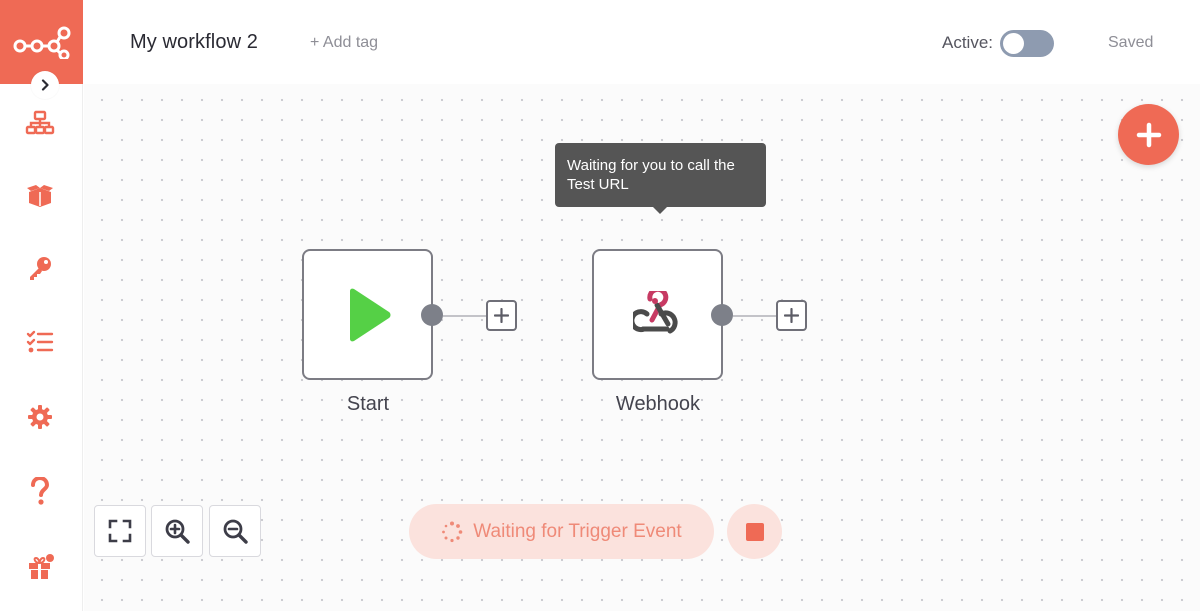  I want to click on sidebar-item-templates, so click(40, 195).